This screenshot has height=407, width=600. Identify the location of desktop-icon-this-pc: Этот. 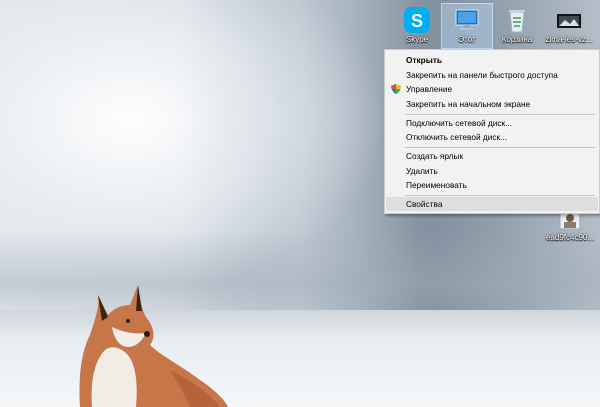
(467, 26).